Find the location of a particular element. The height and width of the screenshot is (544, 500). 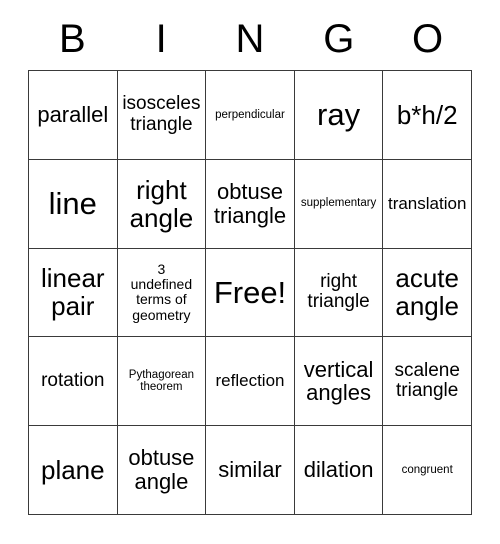

bingo-cell-label: perpendicular is located at coordinates (250, 114).